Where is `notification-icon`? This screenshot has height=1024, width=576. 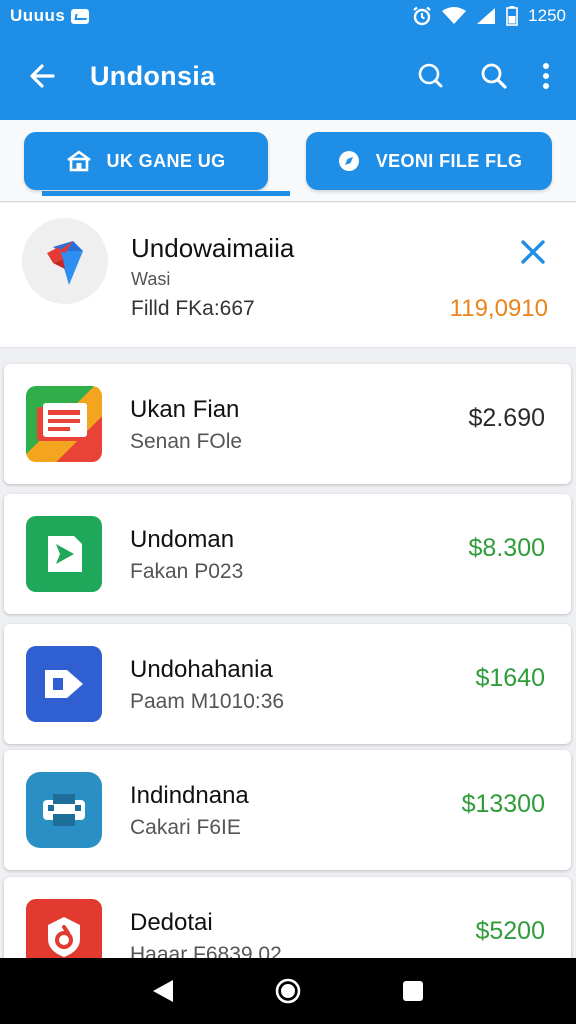
notification-icon is located at coordinates (80, 16).